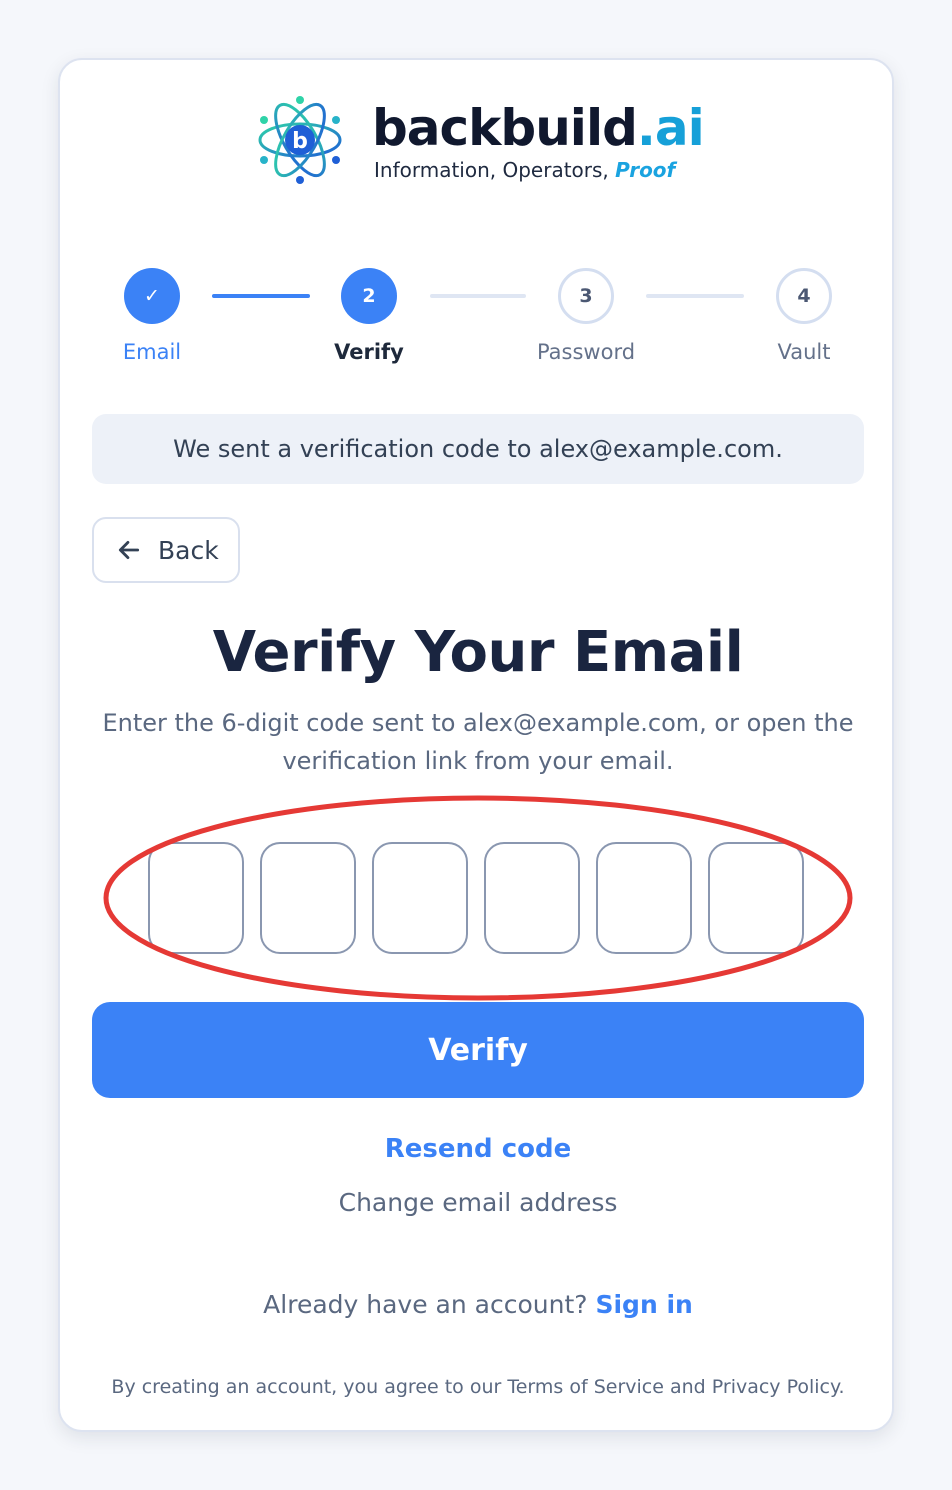  What do you see at coordinates (188, 550) in the screenshot?
I see `back-label: Back` at bounding box center [188, 550].